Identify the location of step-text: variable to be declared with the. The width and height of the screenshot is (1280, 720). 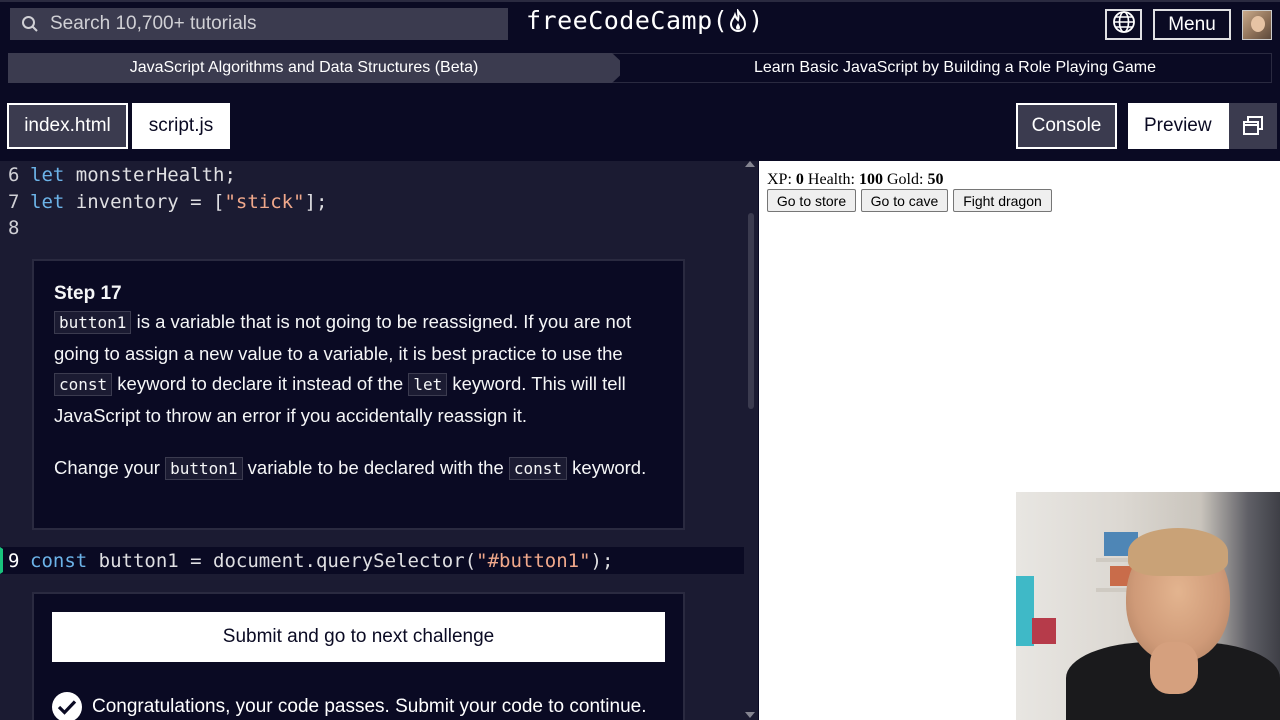
(375, 467).